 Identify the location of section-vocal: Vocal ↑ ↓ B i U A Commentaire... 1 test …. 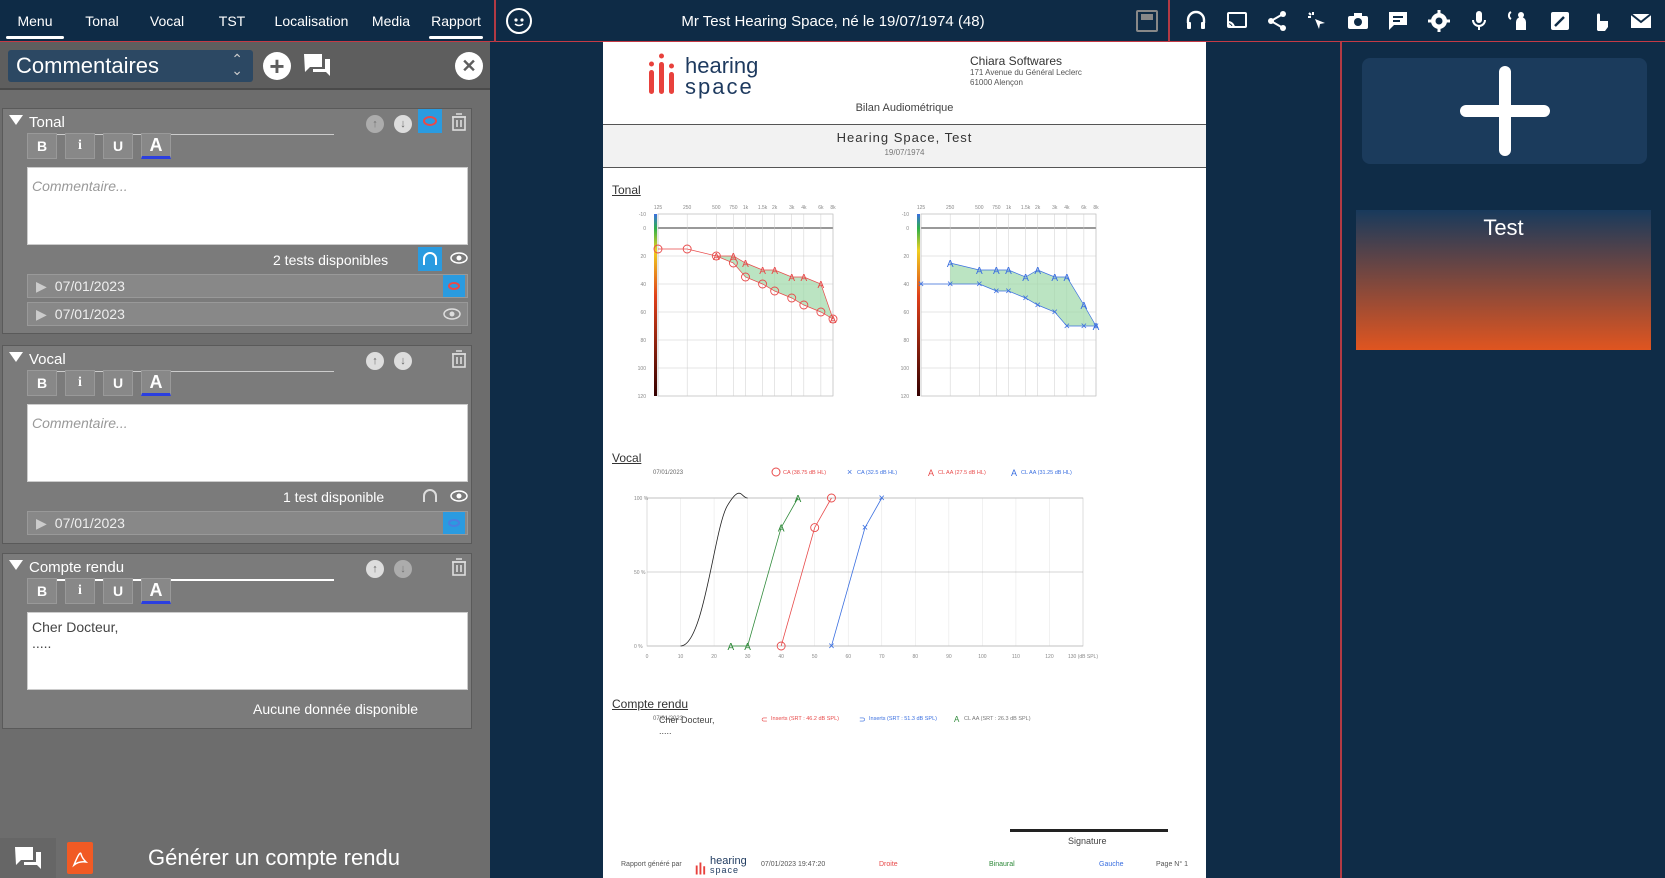
(237, 444).